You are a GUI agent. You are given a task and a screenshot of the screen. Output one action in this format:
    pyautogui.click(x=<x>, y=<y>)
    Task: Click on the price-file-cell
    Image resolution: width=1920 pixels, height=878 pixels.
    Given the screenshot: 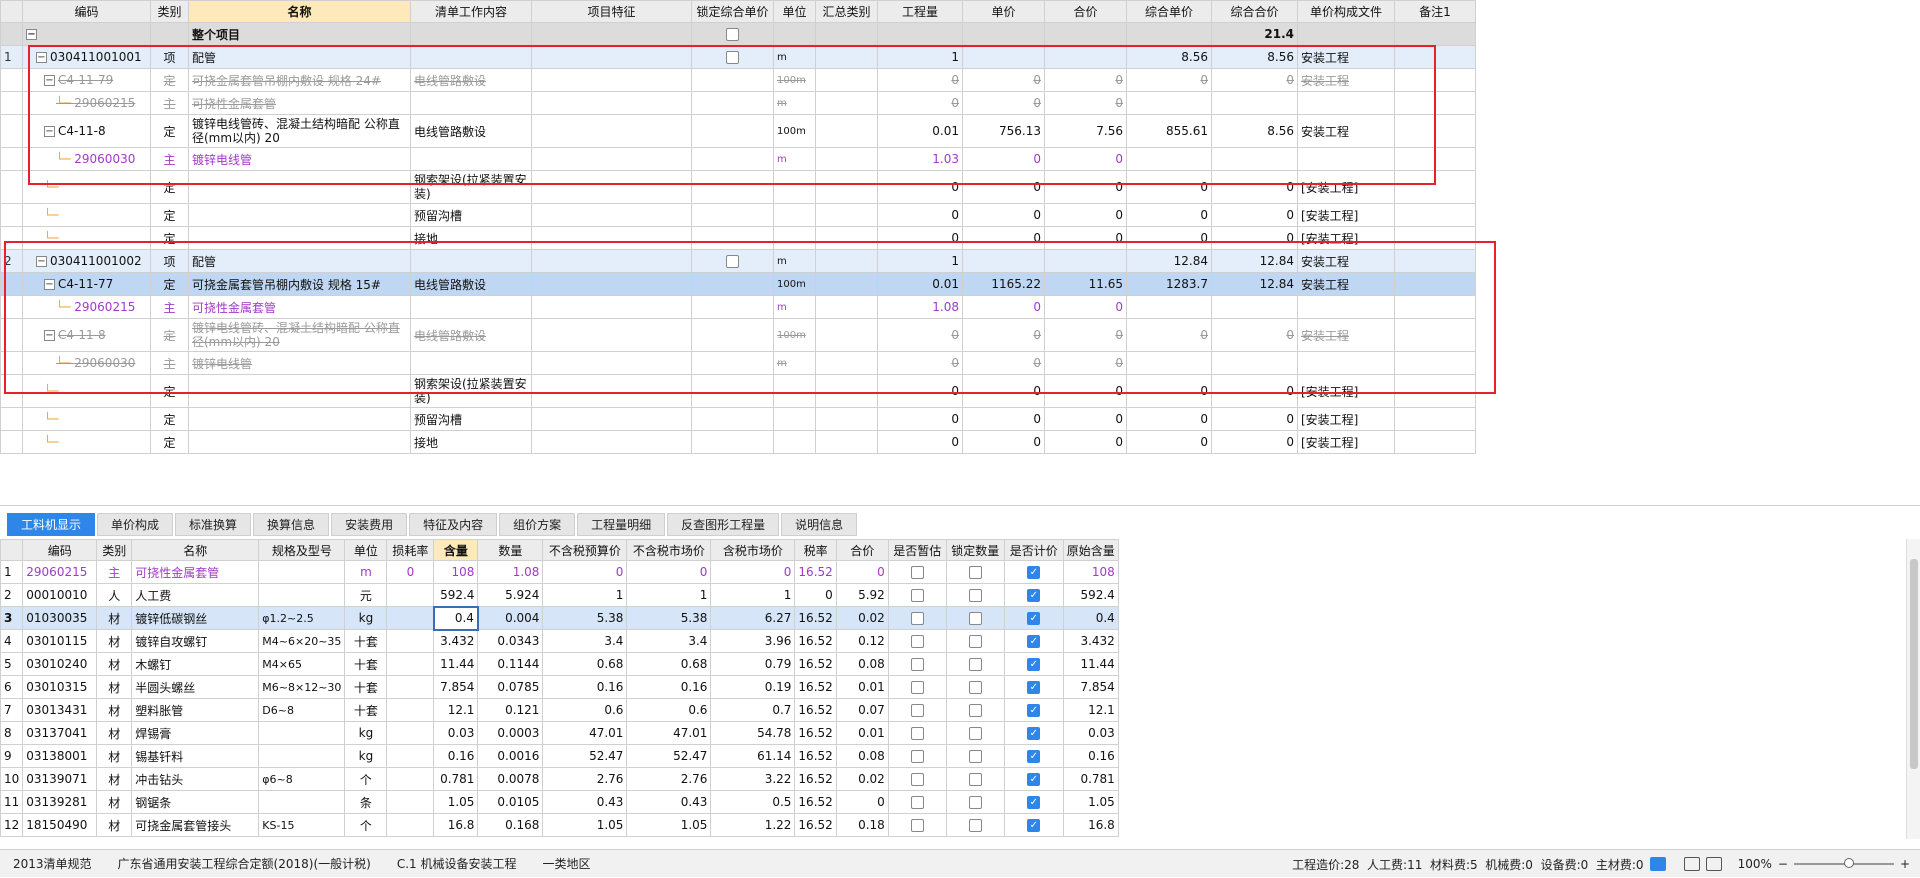 What is the action you would take?
    pyautogui.click(x=1346, y=159)
    